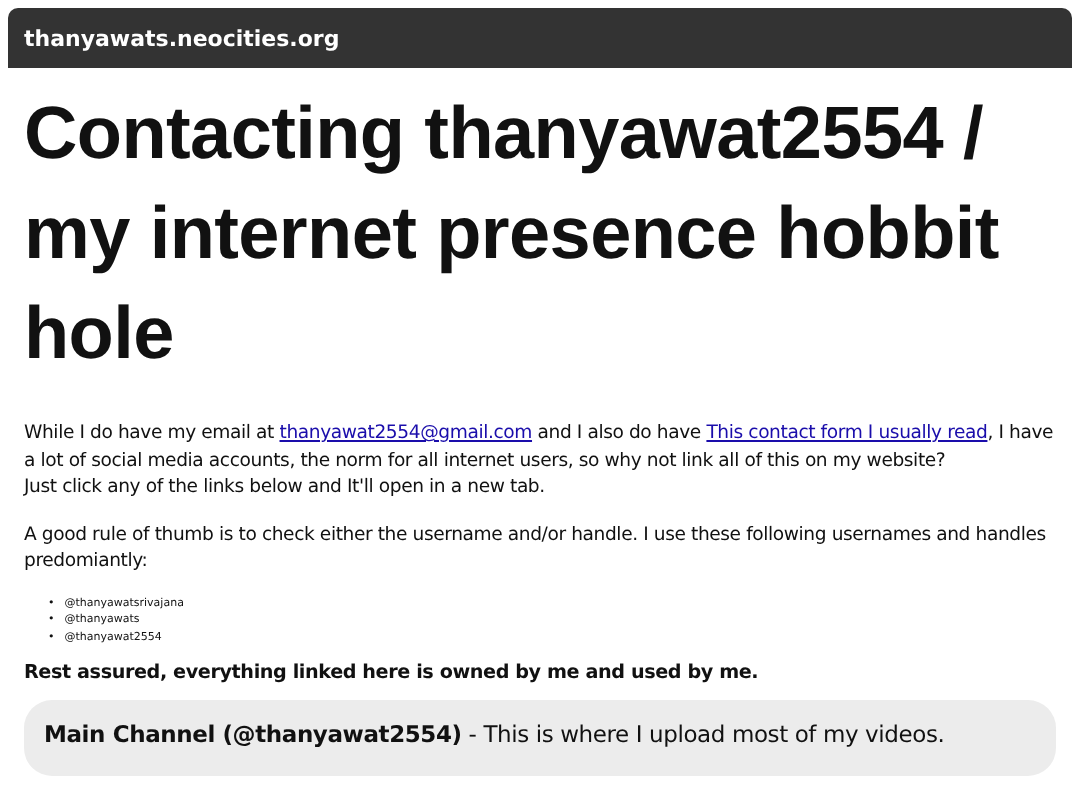 The width and height of the screenshot is (1080, 810). Describe the element at coordinates (540, 738) in the screenshot. I see `link-card: Main Channel (@thanyawat2554) - This is where I upload most of my videos.` at that location.